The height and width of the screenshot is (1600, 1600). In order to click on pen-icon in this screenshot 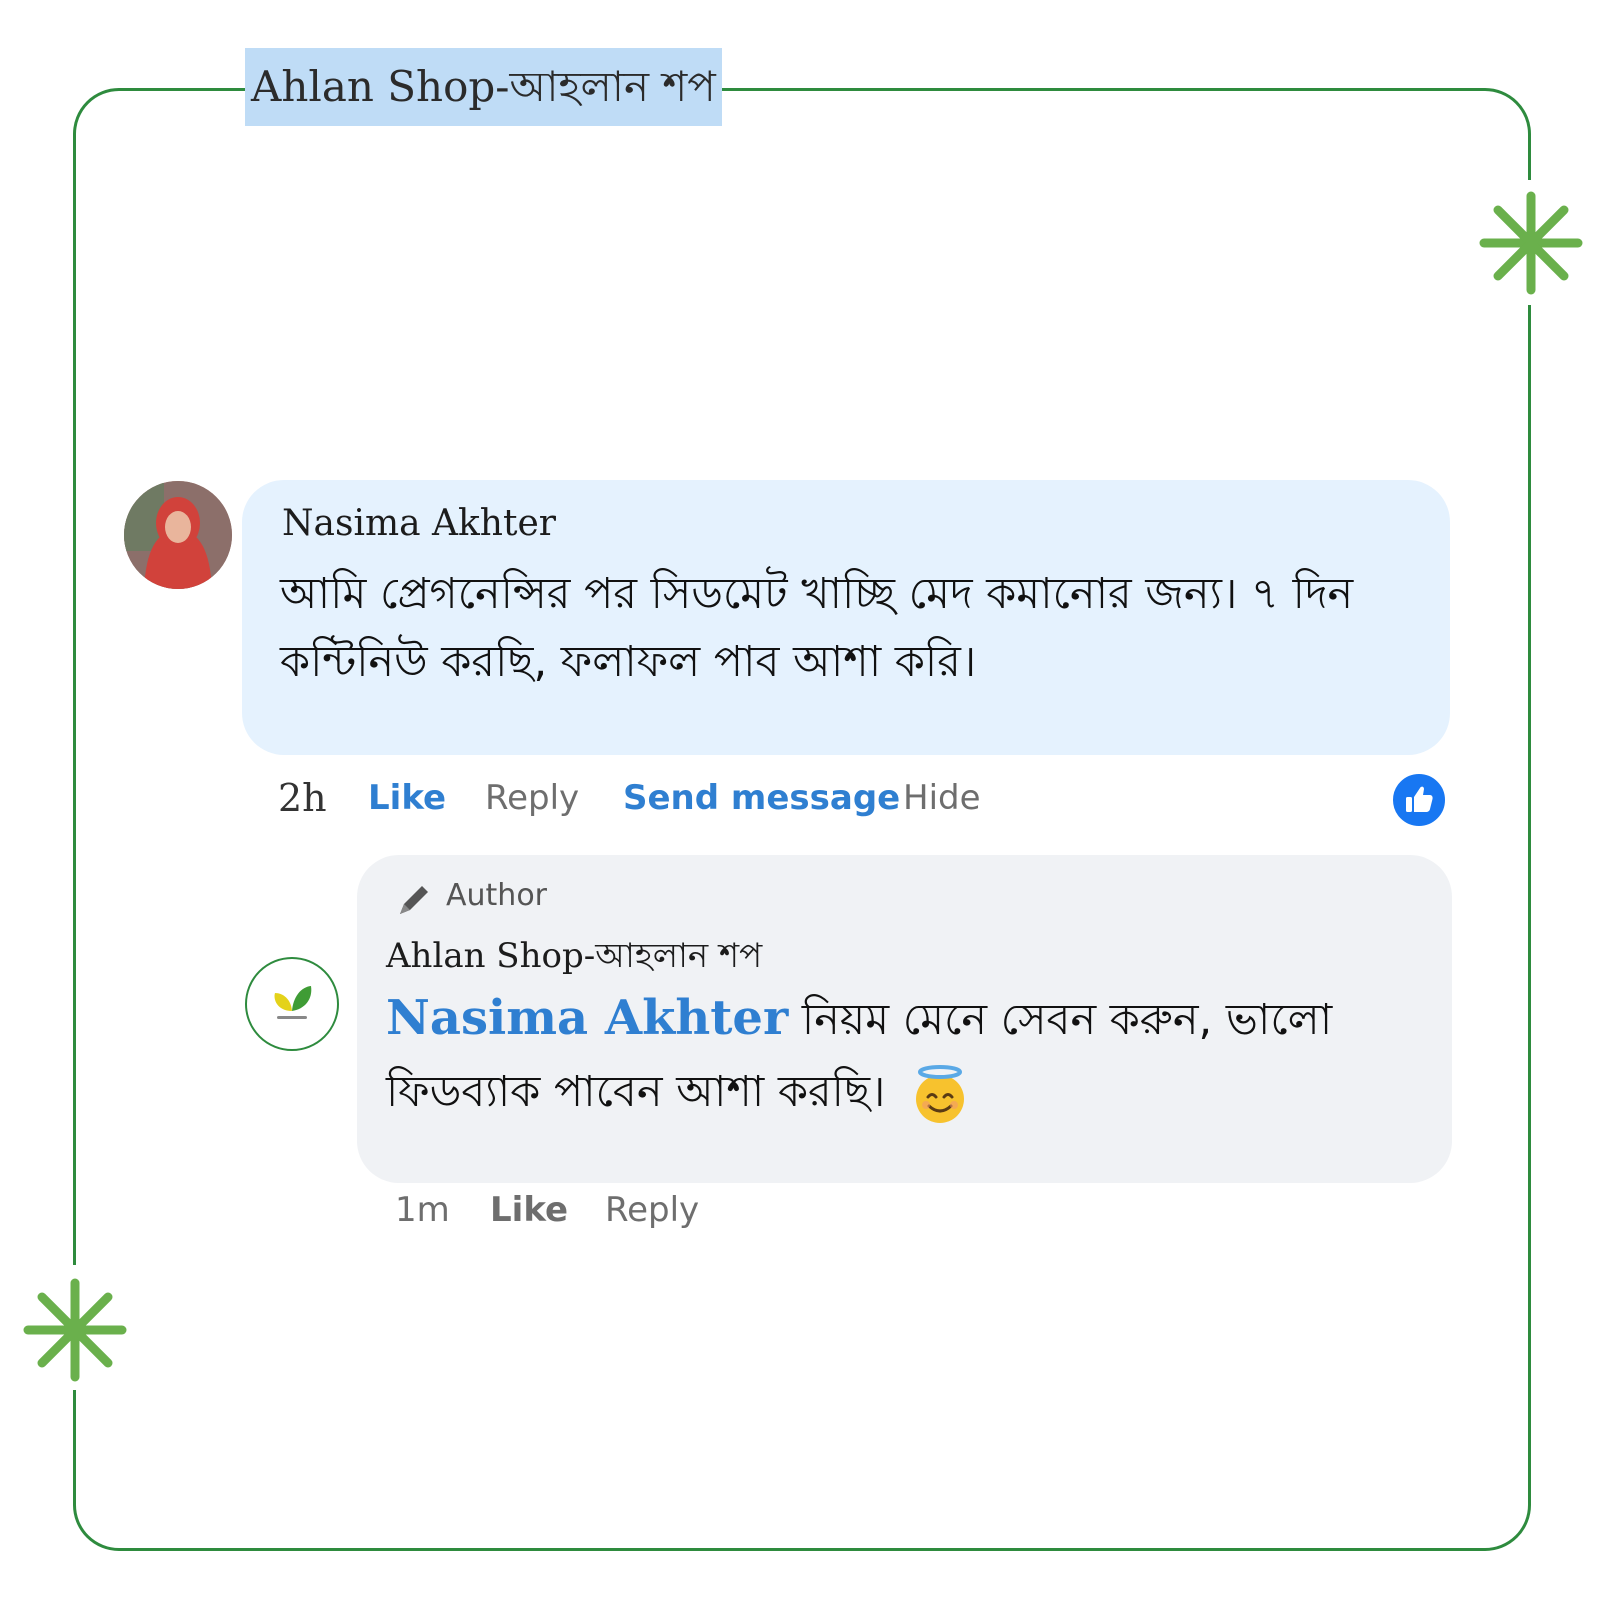, I will do `click(414, 900)`.